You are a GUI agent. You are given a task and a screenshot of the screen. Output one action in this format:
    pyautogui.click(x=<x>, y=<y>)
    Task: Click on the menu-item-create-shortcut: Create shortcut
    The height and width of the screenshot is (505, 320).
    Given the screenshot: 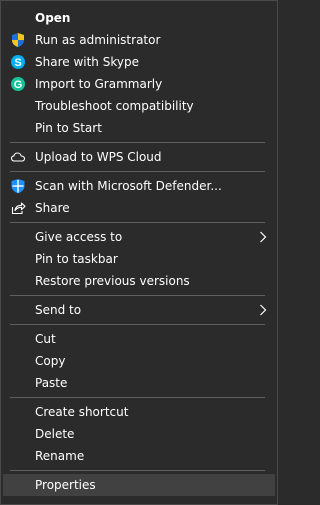 What is the action you would take?
    pyautogui.click(x=139, y=412)
    